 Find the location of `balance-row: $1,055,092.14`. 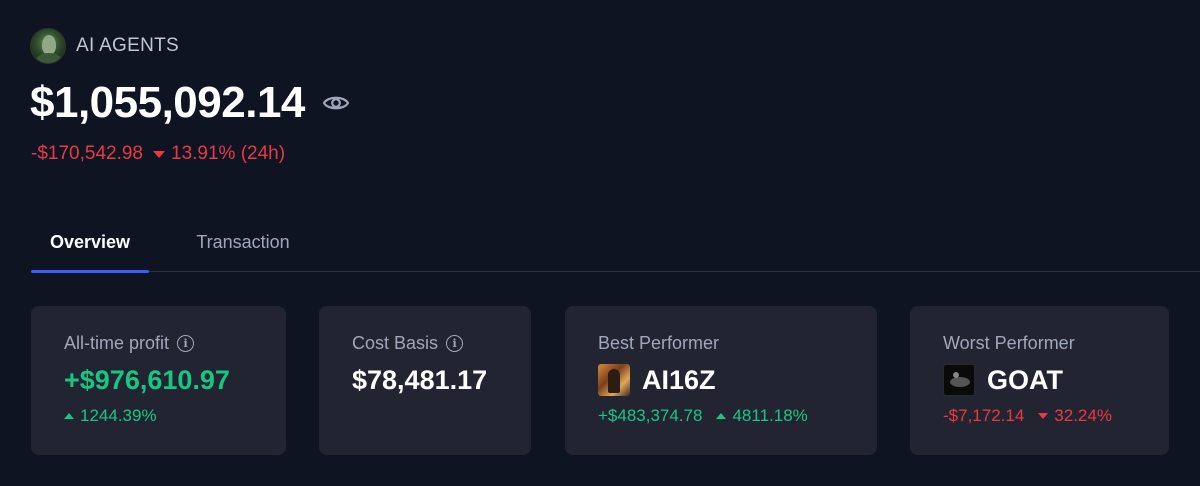

balance-row: $1,055,092.14 is located at coordinates (190, 103).